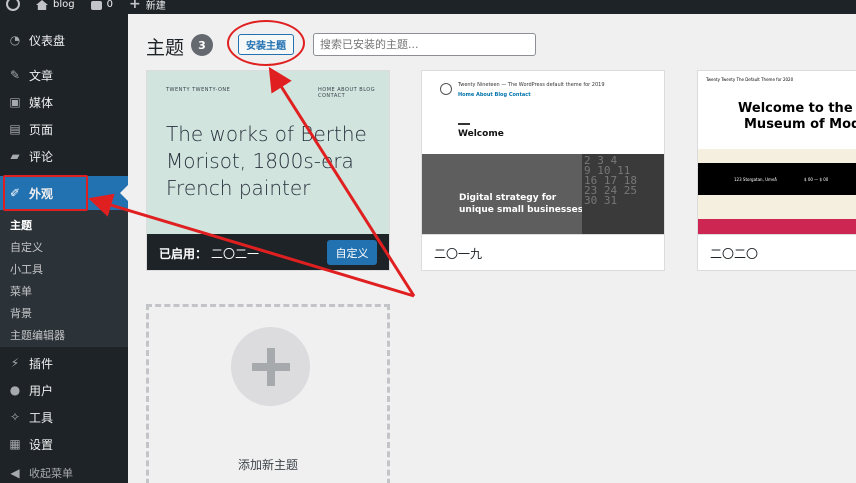 The image size is (856, 483). What do you see at coordinates (165, 48) in the screenshot?
I see `page-title: 主题` at bounding box center [165, 48].